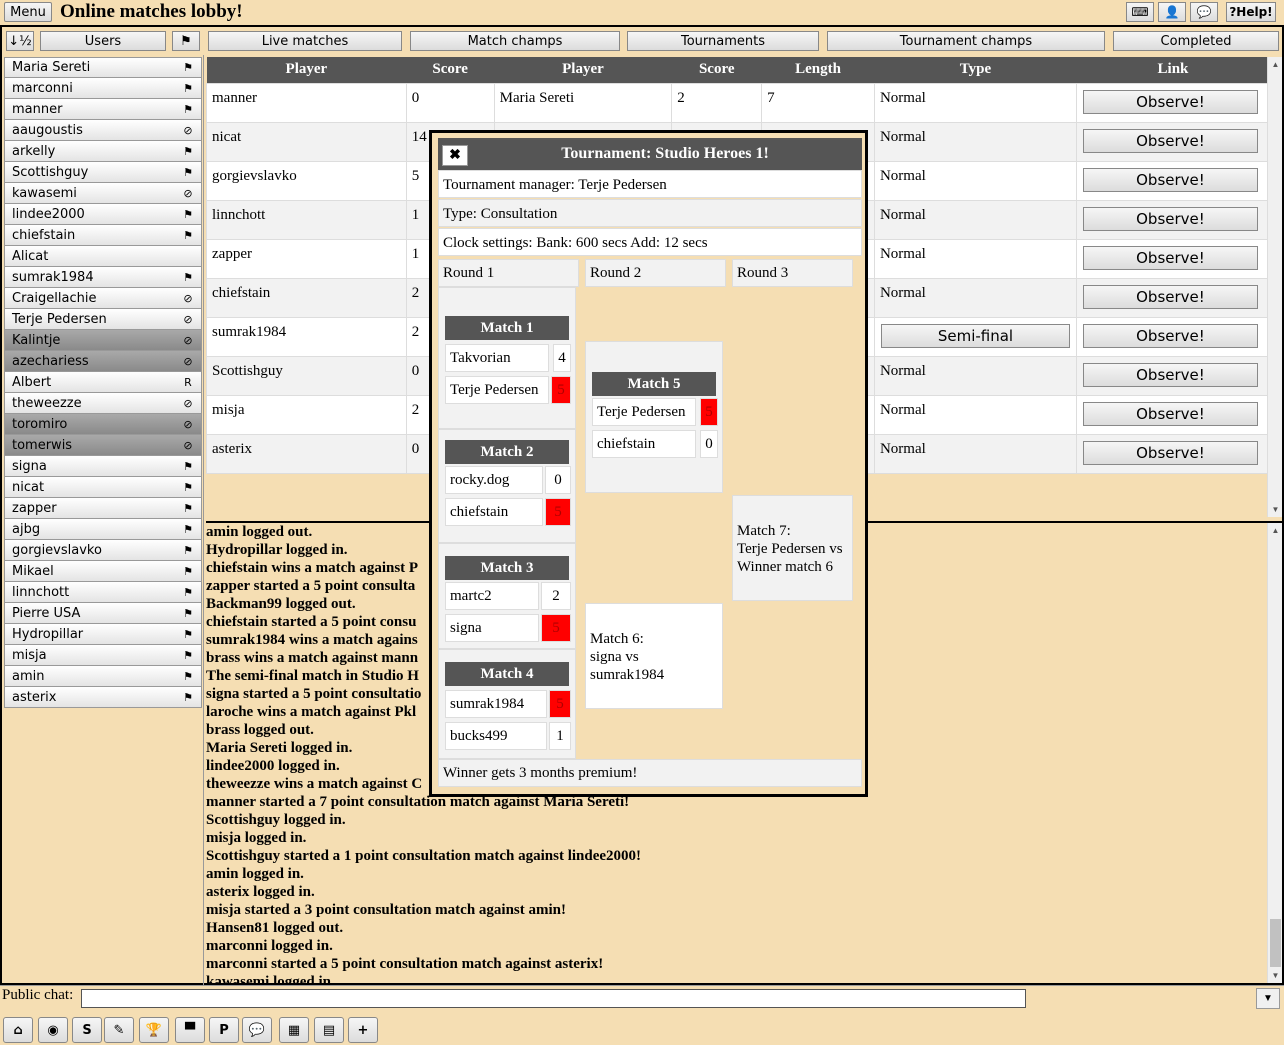 The width and height of the screenshot is (1284, 1045). I want to click on scroll-thumb, so click(1275, 943).